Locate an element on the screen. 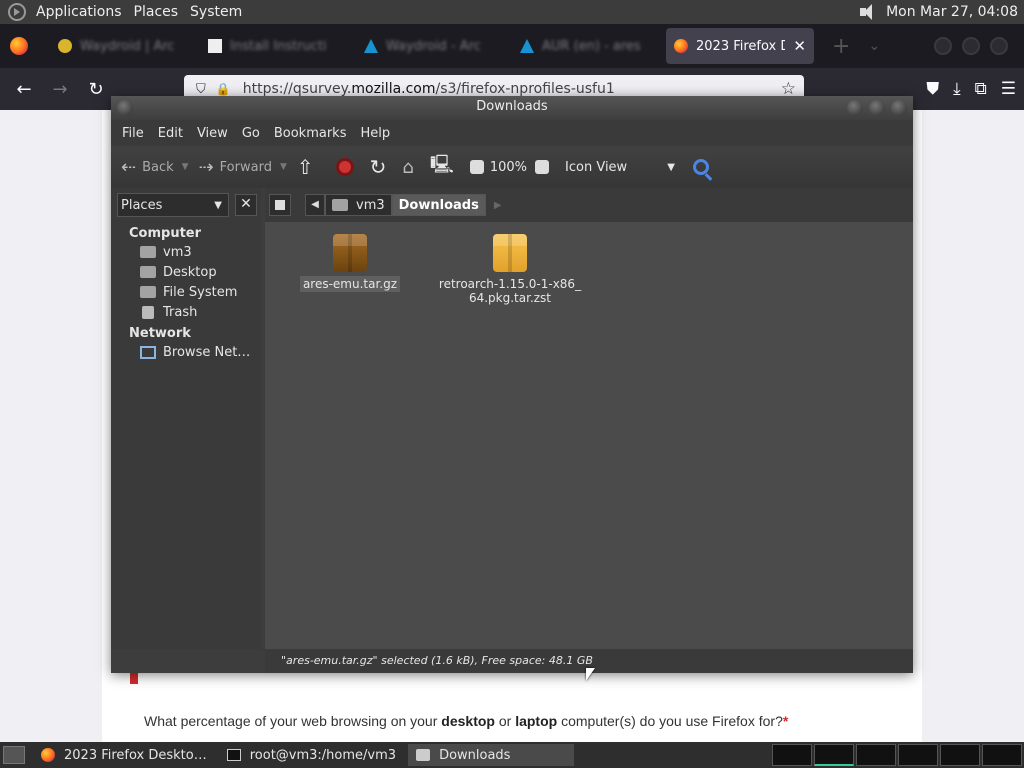 The width and height of the screenshot is (1024, 768). menu-bookmarks: Bookmarks is located at coordinates (310, 133).